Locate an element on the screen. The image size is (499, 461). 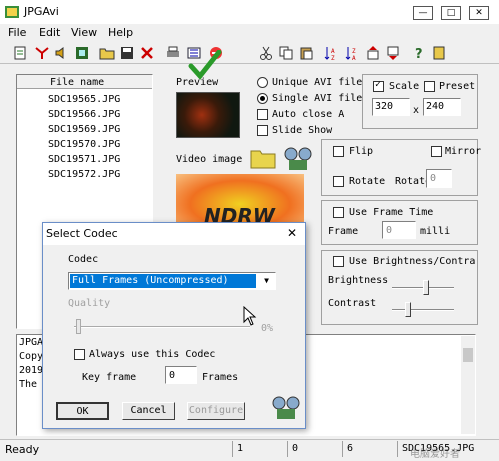
about-icon is located at coordinates (439, 53).